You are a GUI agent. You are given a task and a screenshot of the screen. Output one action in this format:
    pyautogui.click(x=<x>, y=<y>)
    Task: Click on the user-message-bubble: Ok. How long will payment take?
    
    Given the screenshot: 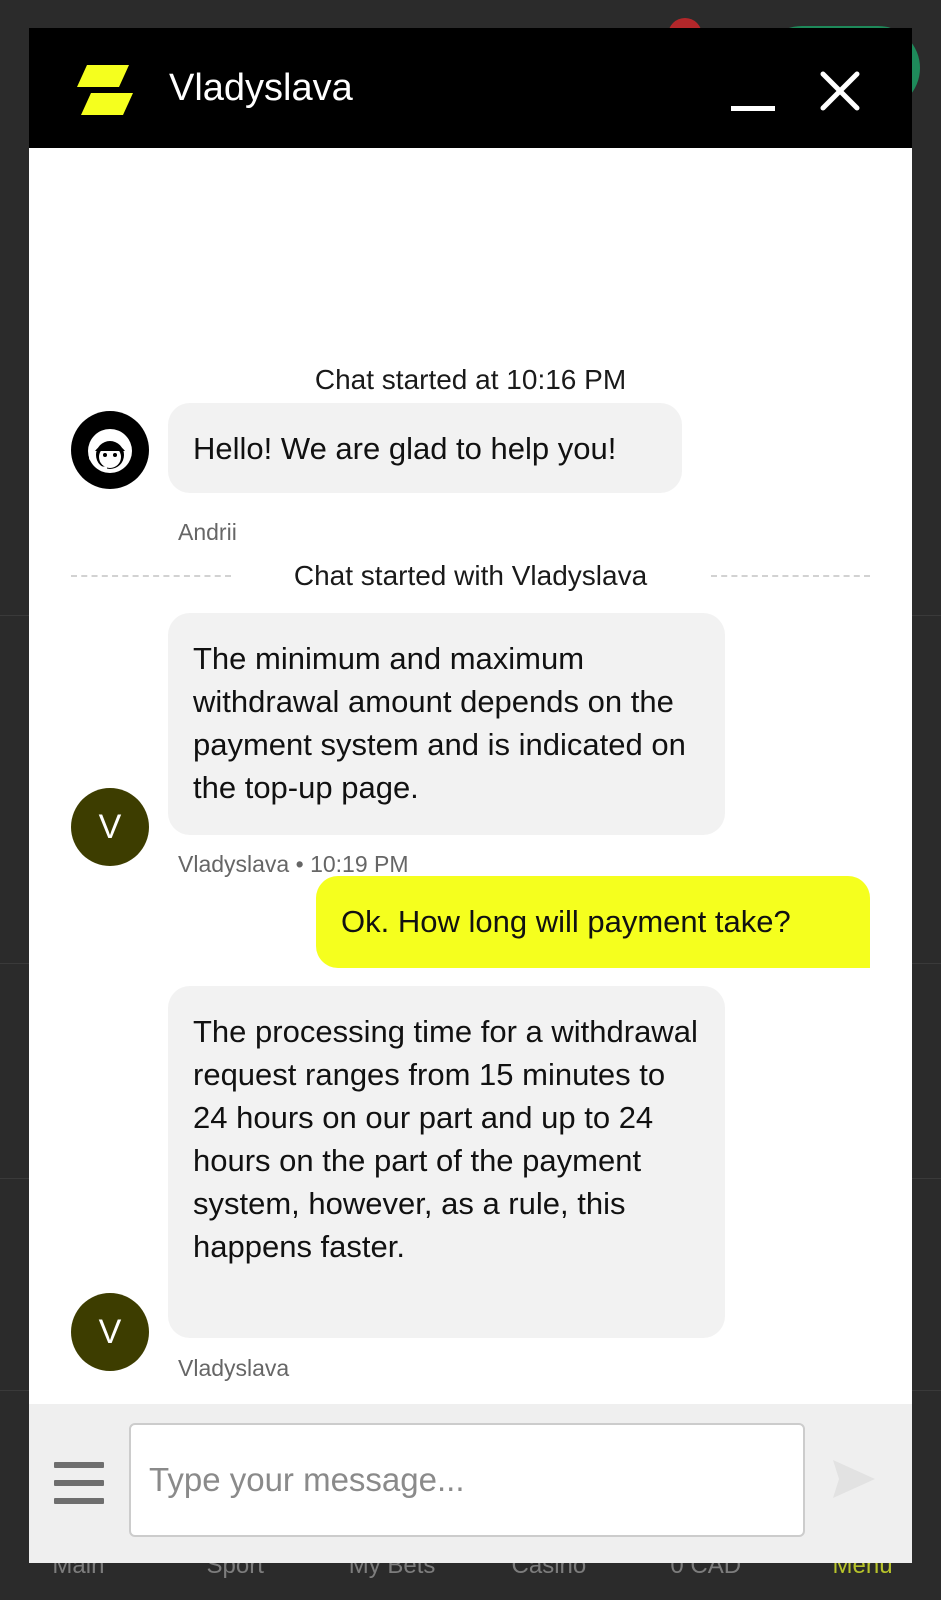 What is the action you would take?
    pyautogui.click(x=593, y=922)
    